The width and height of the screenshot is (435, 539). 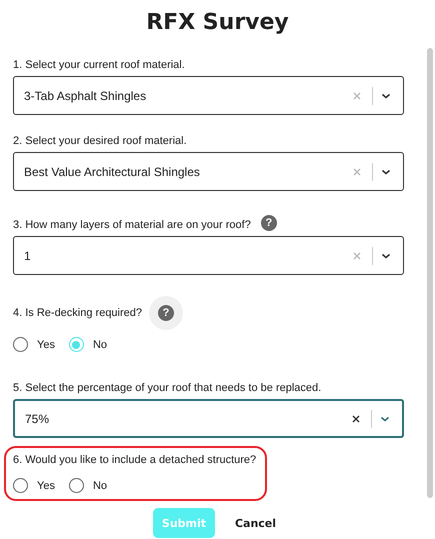 I want to click on survey-title: RFX Survey, so click(x=217, y=23).